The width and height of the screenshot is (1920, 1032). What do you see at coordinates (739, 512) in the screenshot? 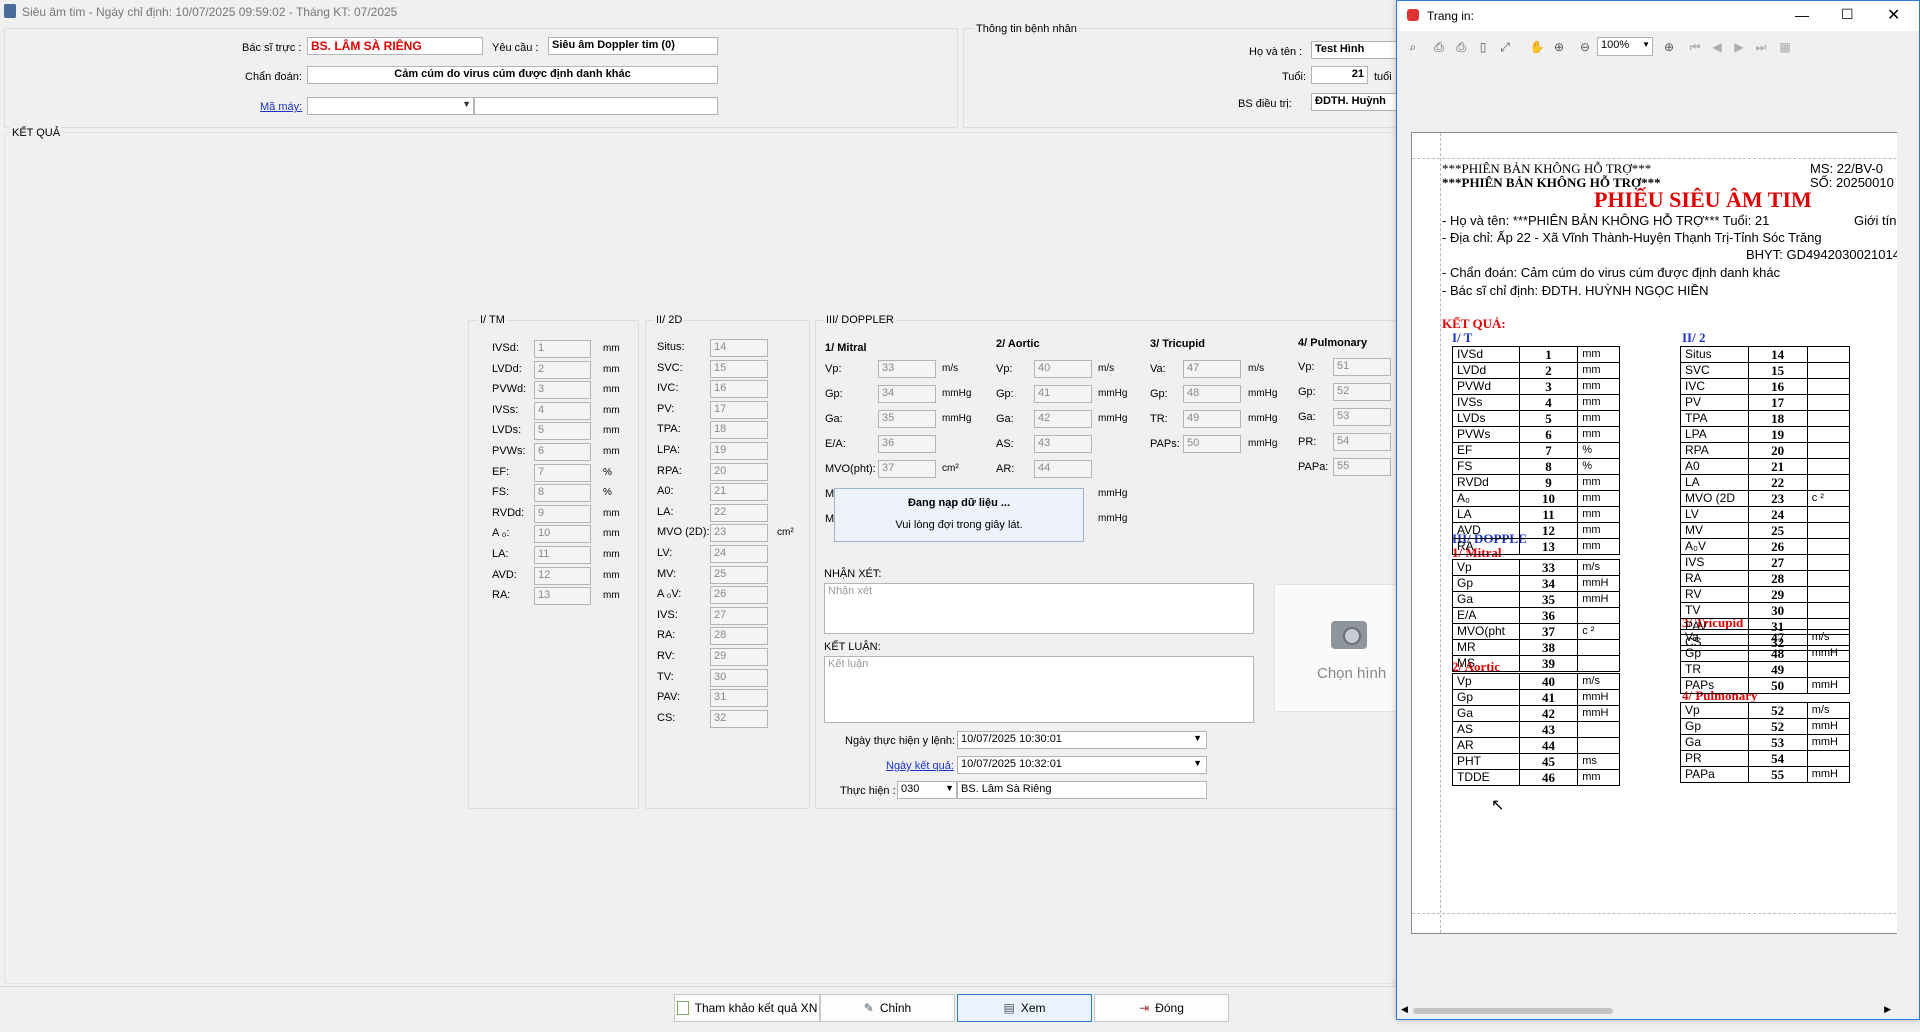
I see `twod-input: 22` at bounding box center [739, 512].